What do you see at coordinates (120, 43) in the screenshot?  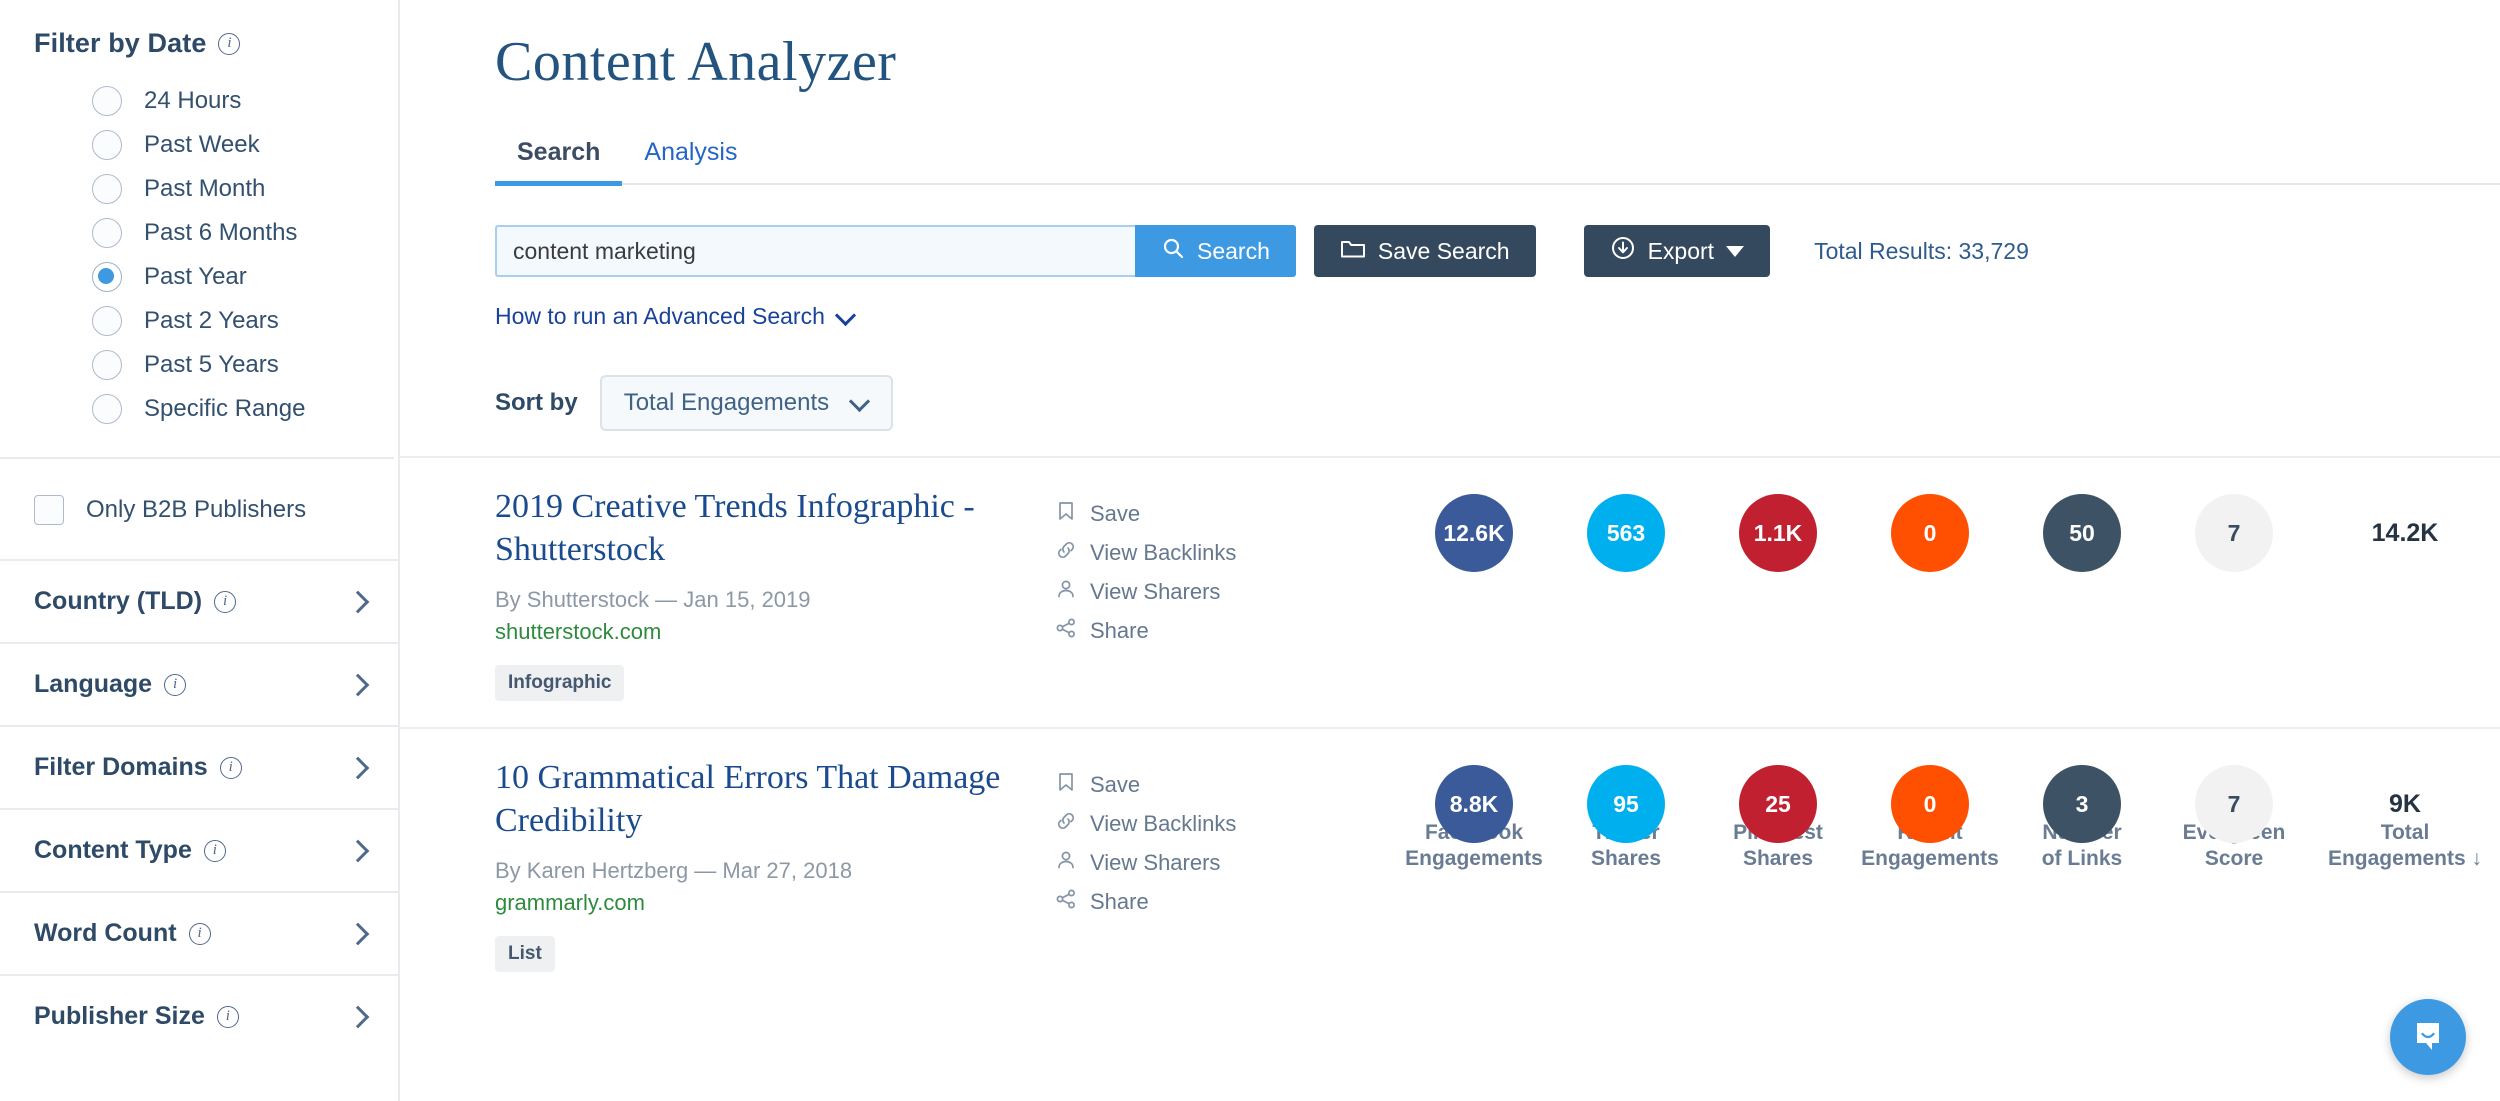 I see `filter-by-date-title: Filter by Date` at bounding box center [120, 43].